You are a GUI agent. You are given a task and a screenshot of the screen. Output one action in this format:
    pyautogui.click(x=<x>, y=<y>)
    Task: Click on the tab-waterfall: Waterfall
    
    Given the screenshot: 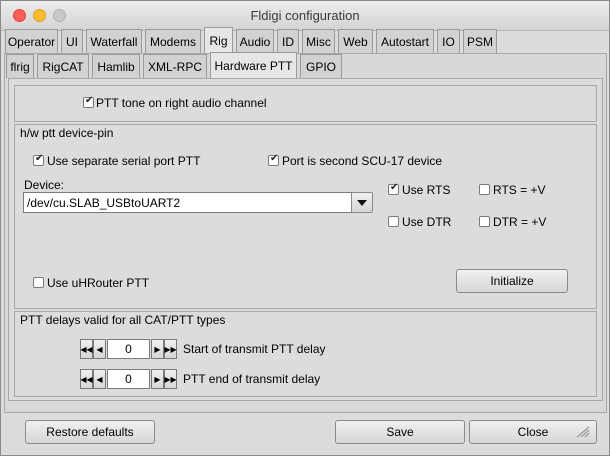 What is the action you would take?
    pyautogui.click(x=114, y=41)
    